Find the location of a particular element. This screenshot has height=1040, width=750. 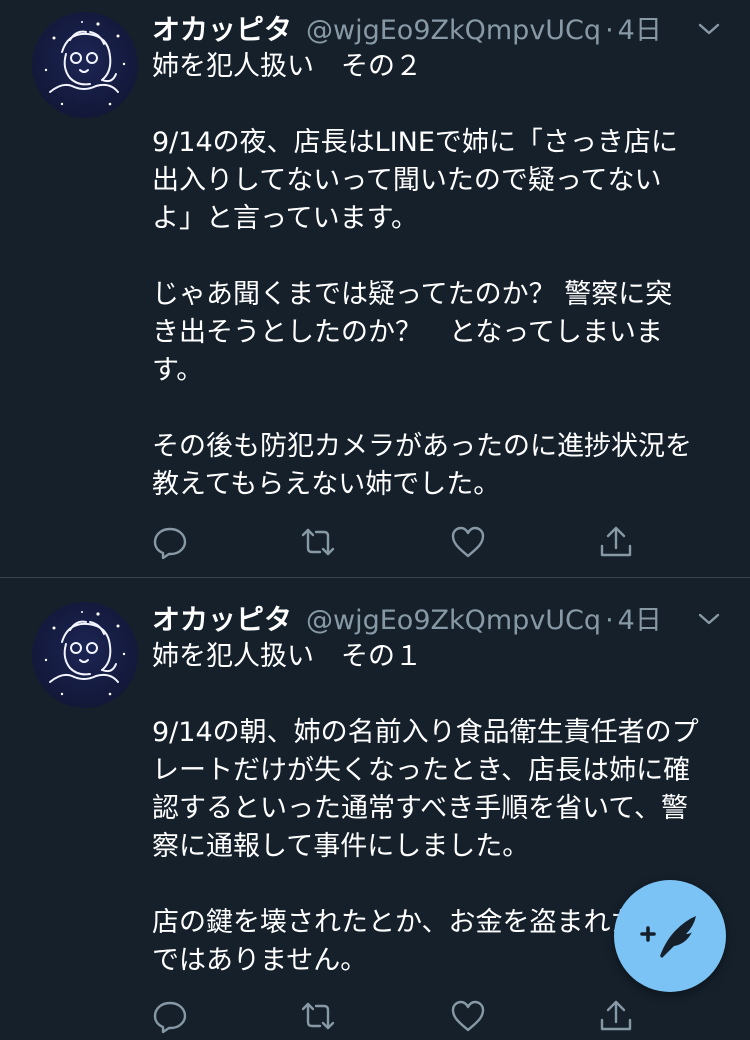

tweet-line: す。 is located at coordinates (178, 370).